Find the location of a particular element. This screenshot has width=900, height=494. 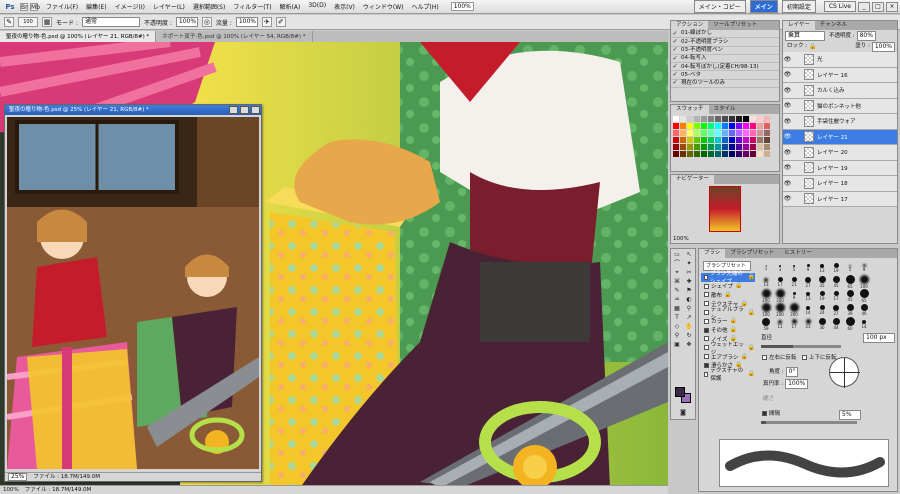

layer-row: 👁 レイヤー 18 is located at coordinates (840, 184).